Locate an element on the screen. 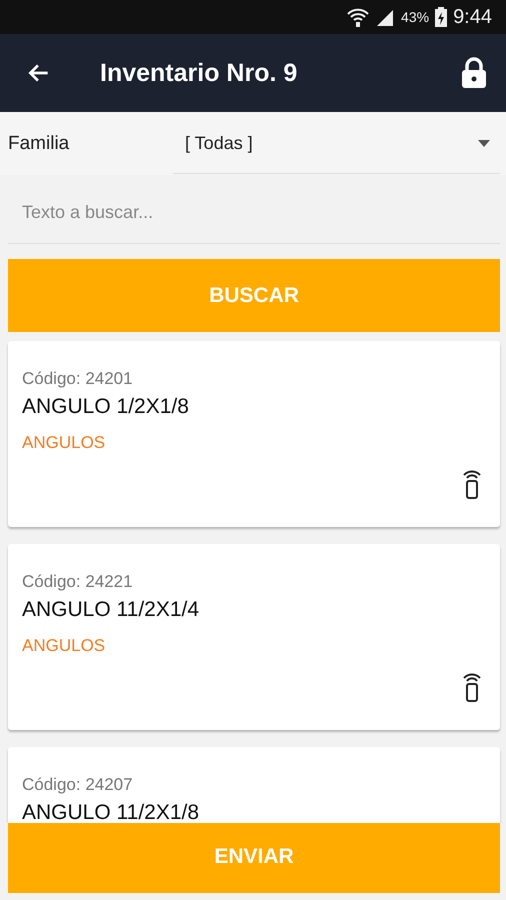  item-name: ANGULO 1/2X1/8 is located at coordinates (106, 407).